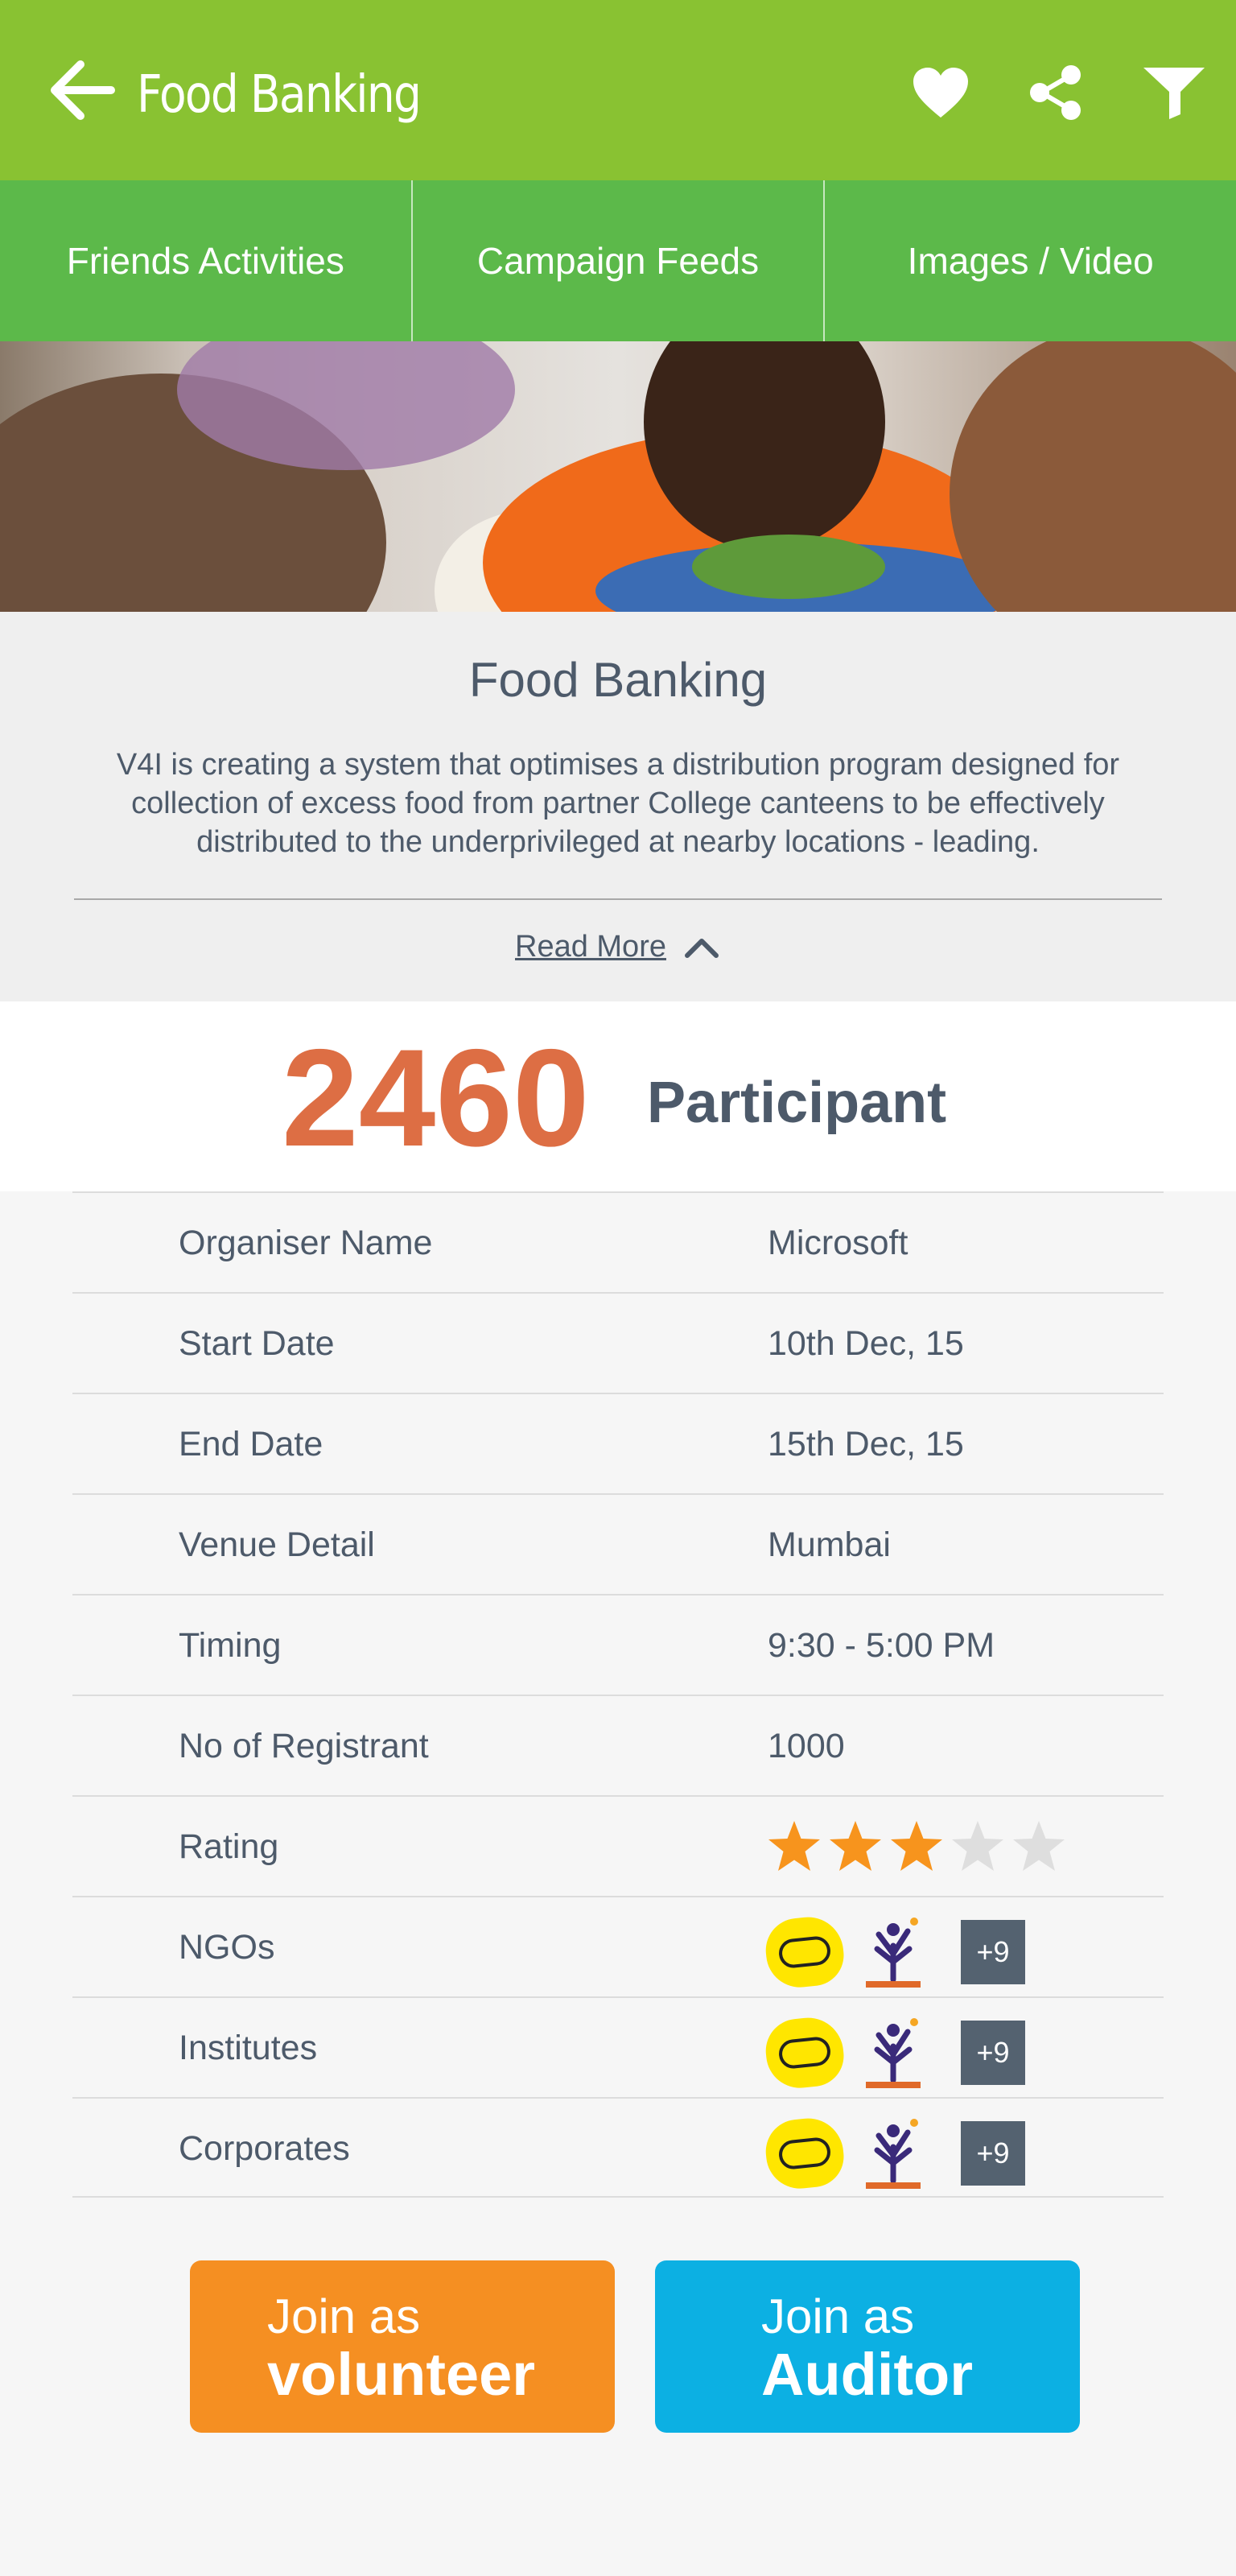 The image size is (1236, 2576). Describe the element at coordinates (618, 1946) in the screenshot. I see `detail-row-ngos: NGOs +9` at that location.